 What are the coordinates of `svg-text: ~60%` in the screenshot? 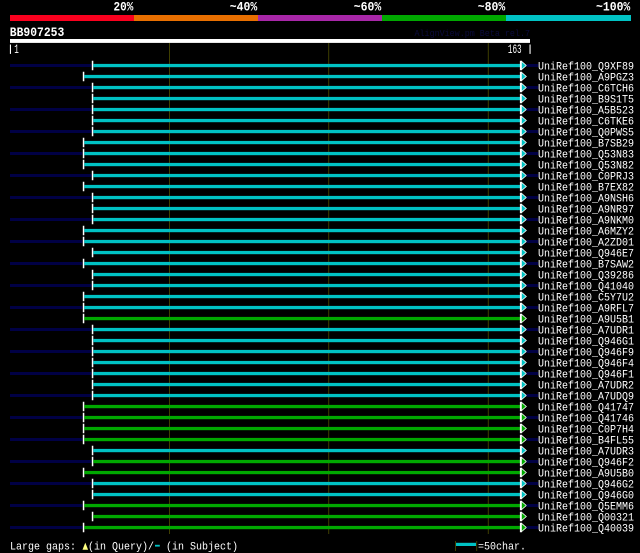 It's located at (368, 8).